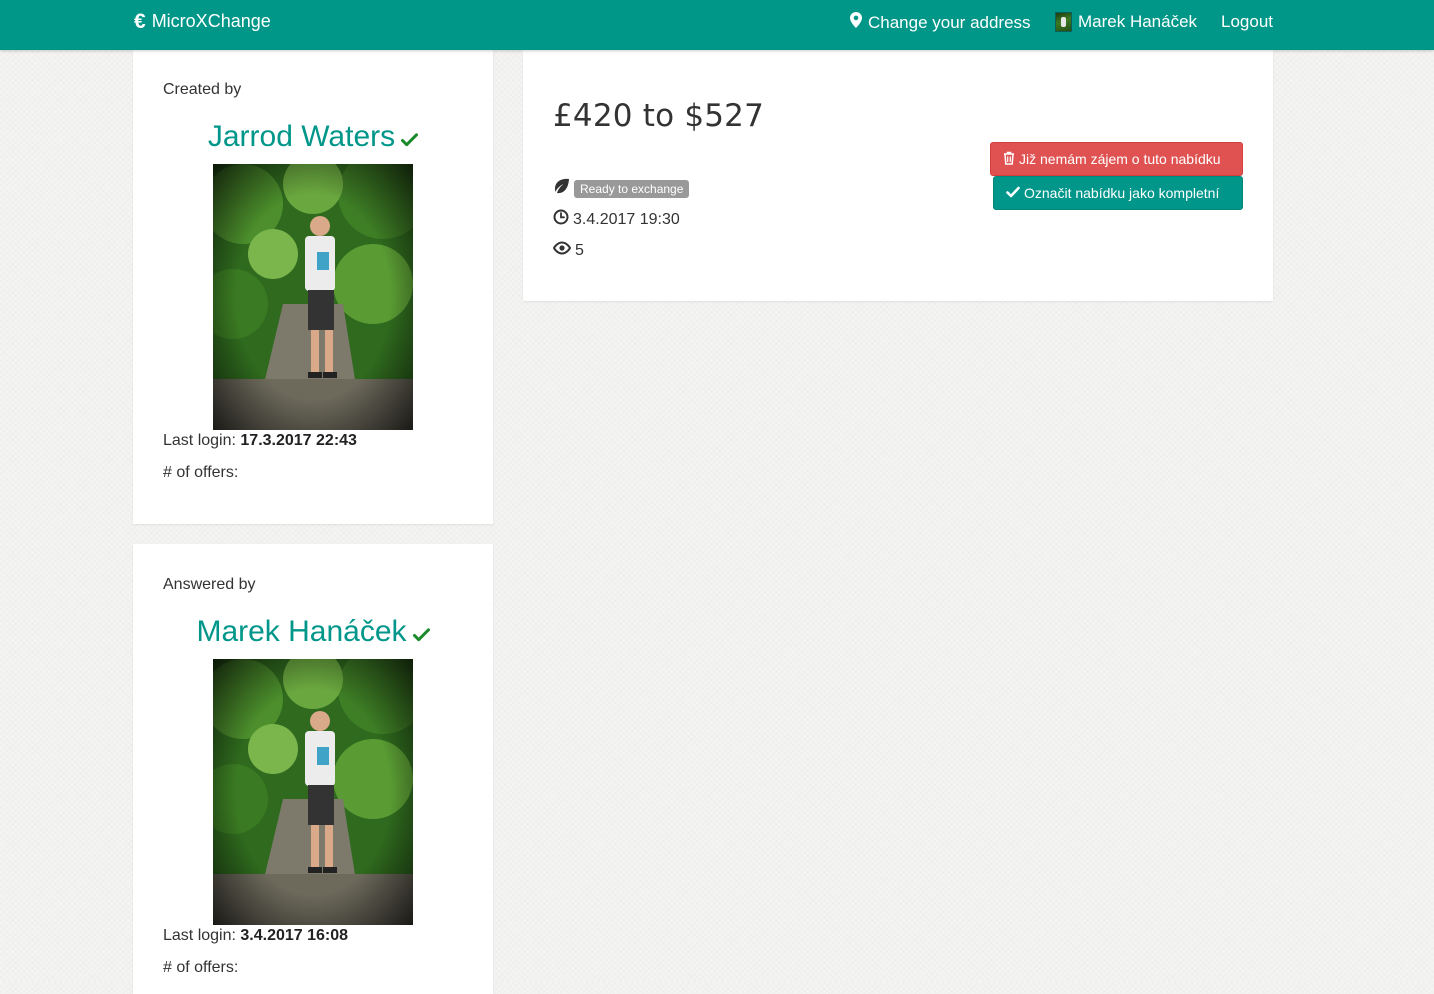 This screenshot has width=1434, height=994. What do you see at coordinates (659, 116) in the screenshot?
I see `offer-title: £420 to $527` at bounding box center [659, 116].